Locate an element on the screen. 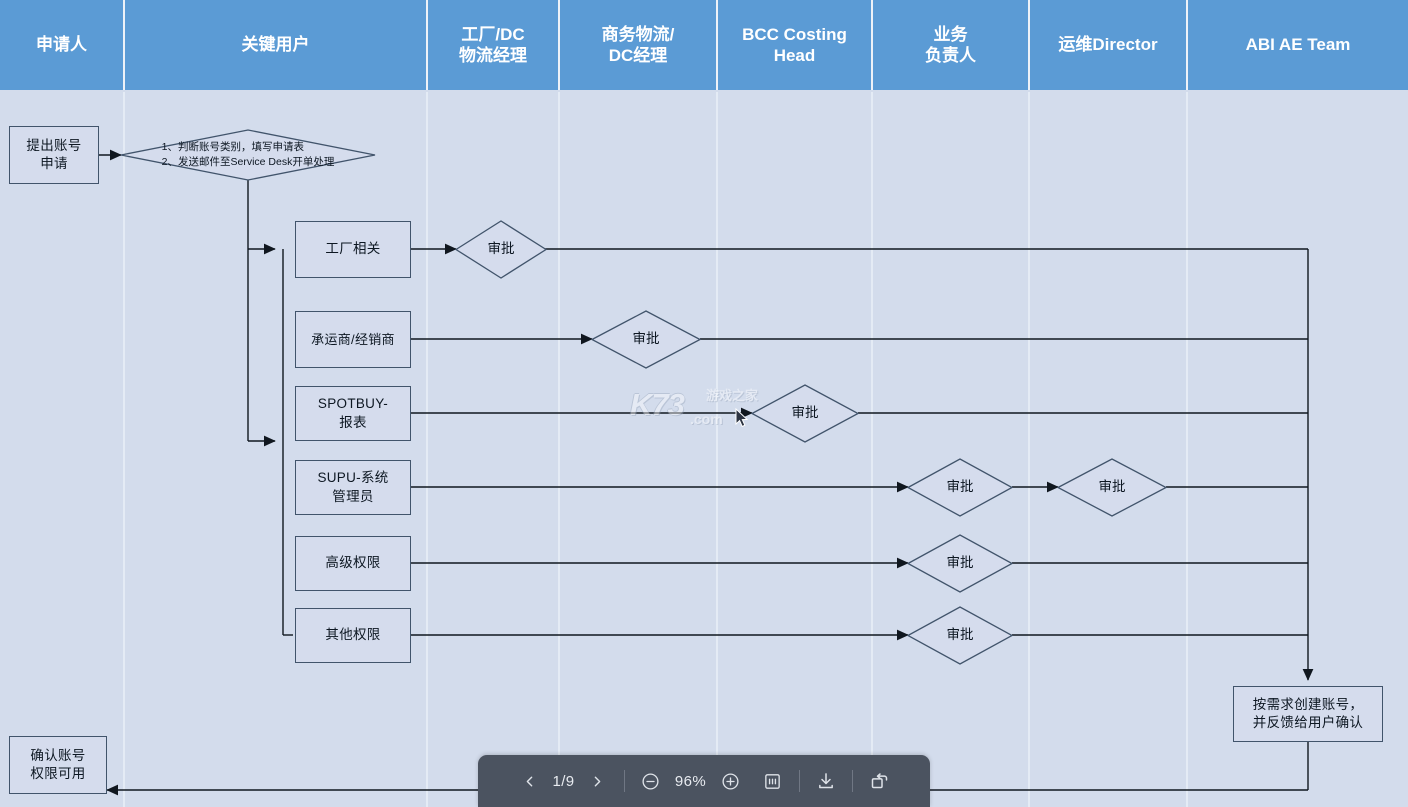 This screenshot has width=1408, height=807. lane-column-plant-dc-logistics is located at coordinates (494, 449).